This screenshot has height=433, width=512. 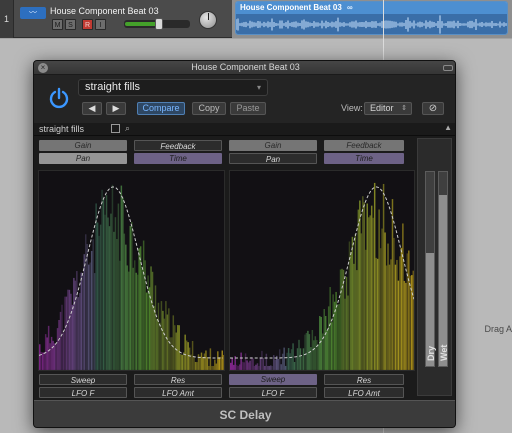 I want to click on left-gain-param: Gain, so click(x=83, y=145).